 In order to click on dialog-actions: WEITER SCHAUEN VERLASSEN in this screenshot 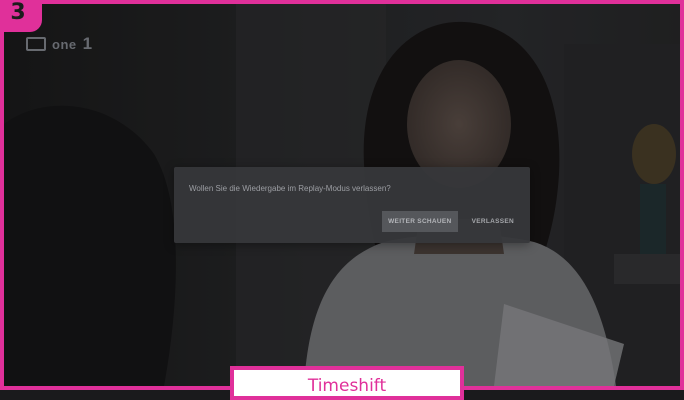, I will do `click(451, 221)`.